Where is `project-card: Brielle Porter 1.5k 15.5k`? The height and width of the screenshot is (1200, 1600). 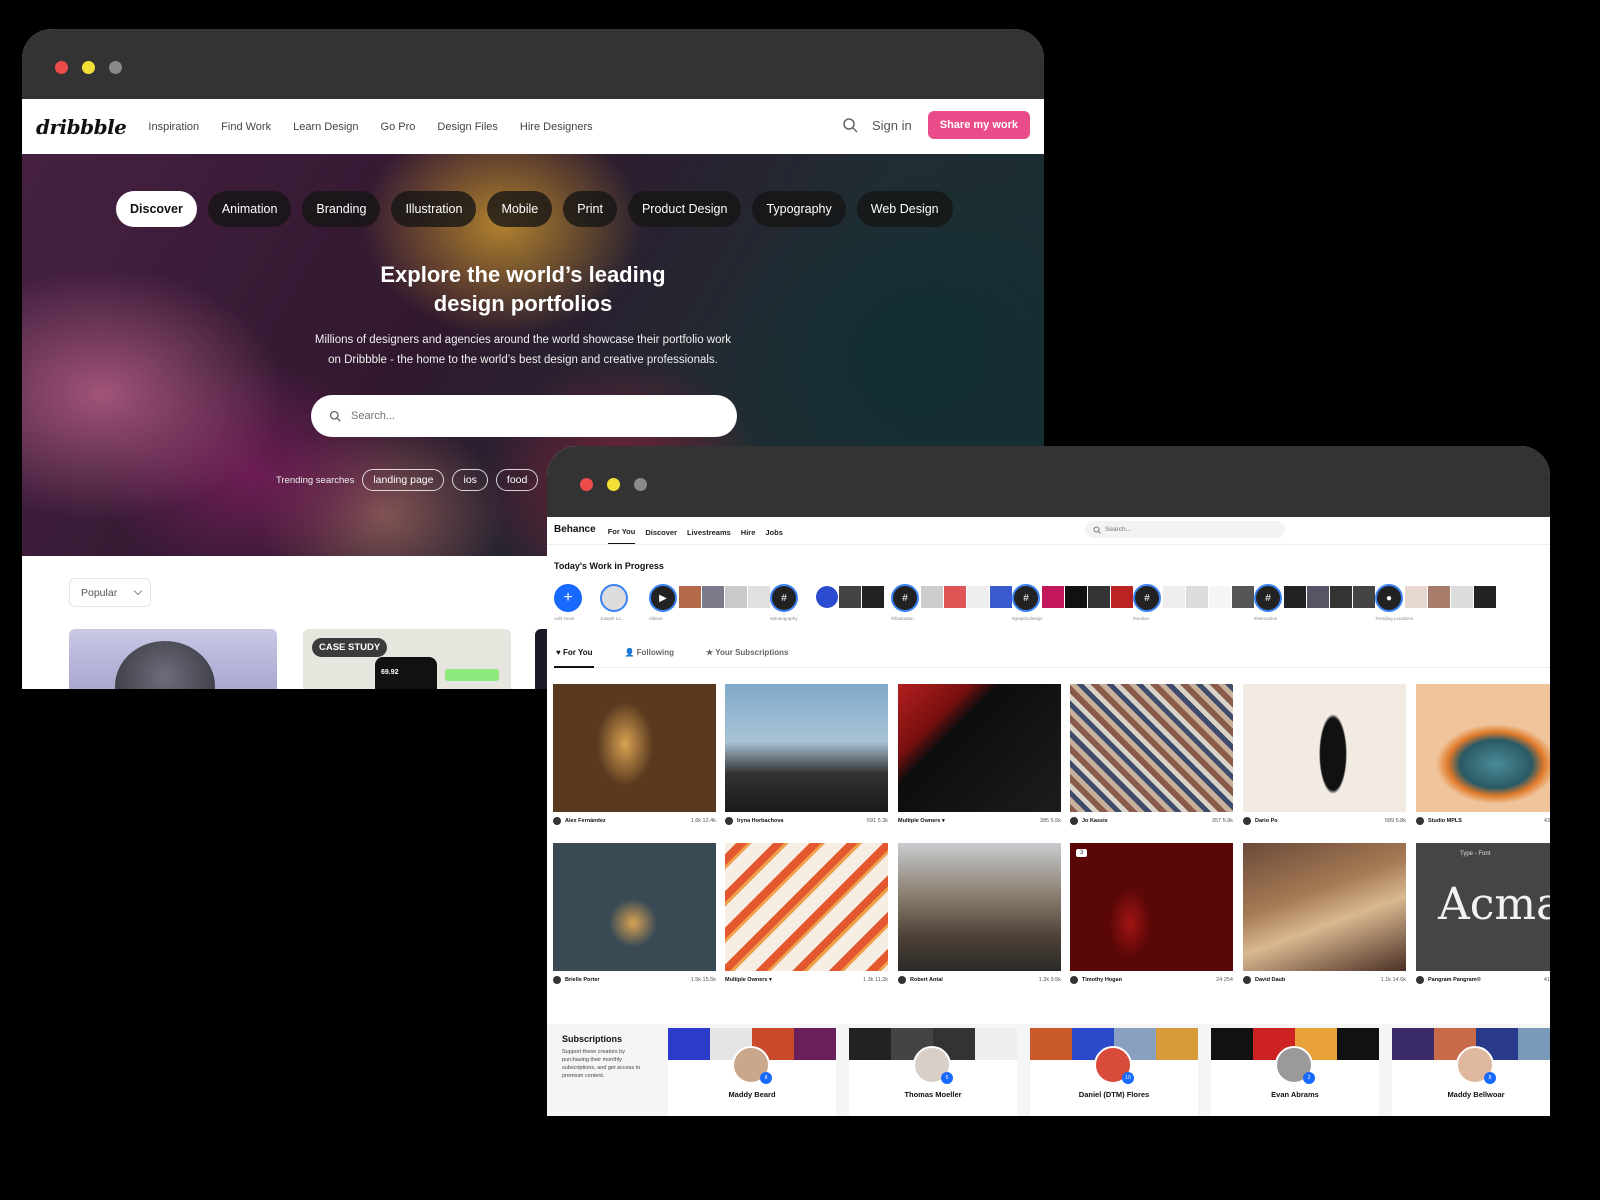
project-card: Brielle Porter 1.5k 15.5k is located at coordinates (634, 916).